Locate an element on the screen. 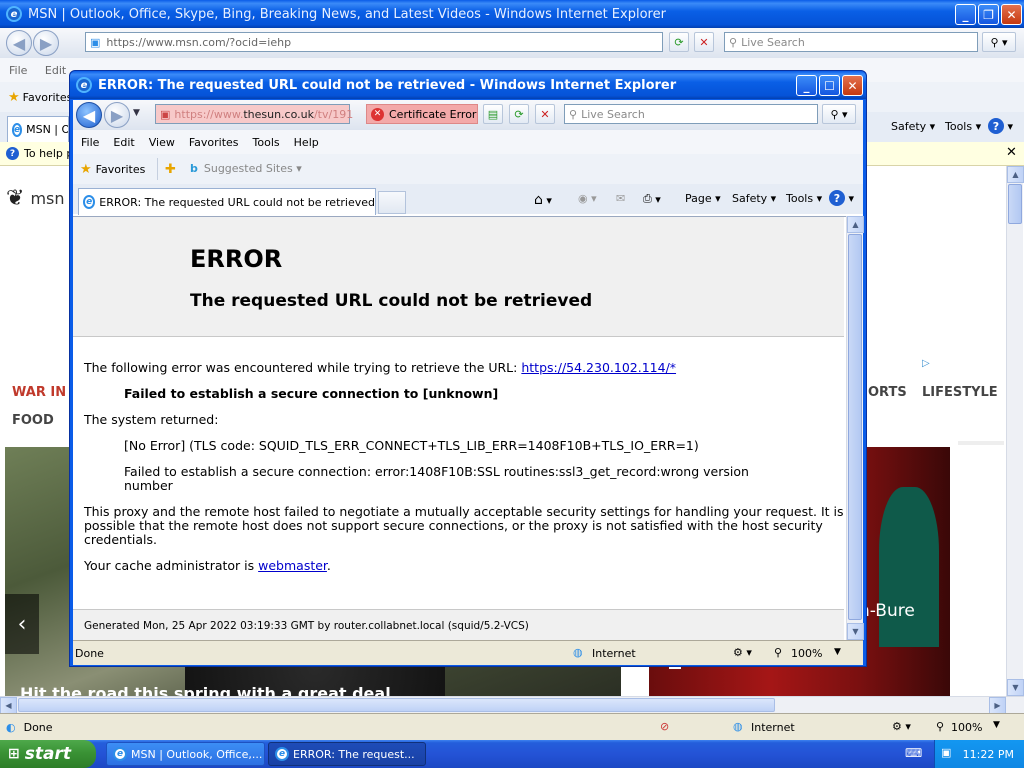  cert-error-icon: ✕ is located at coordinates (377, 114).